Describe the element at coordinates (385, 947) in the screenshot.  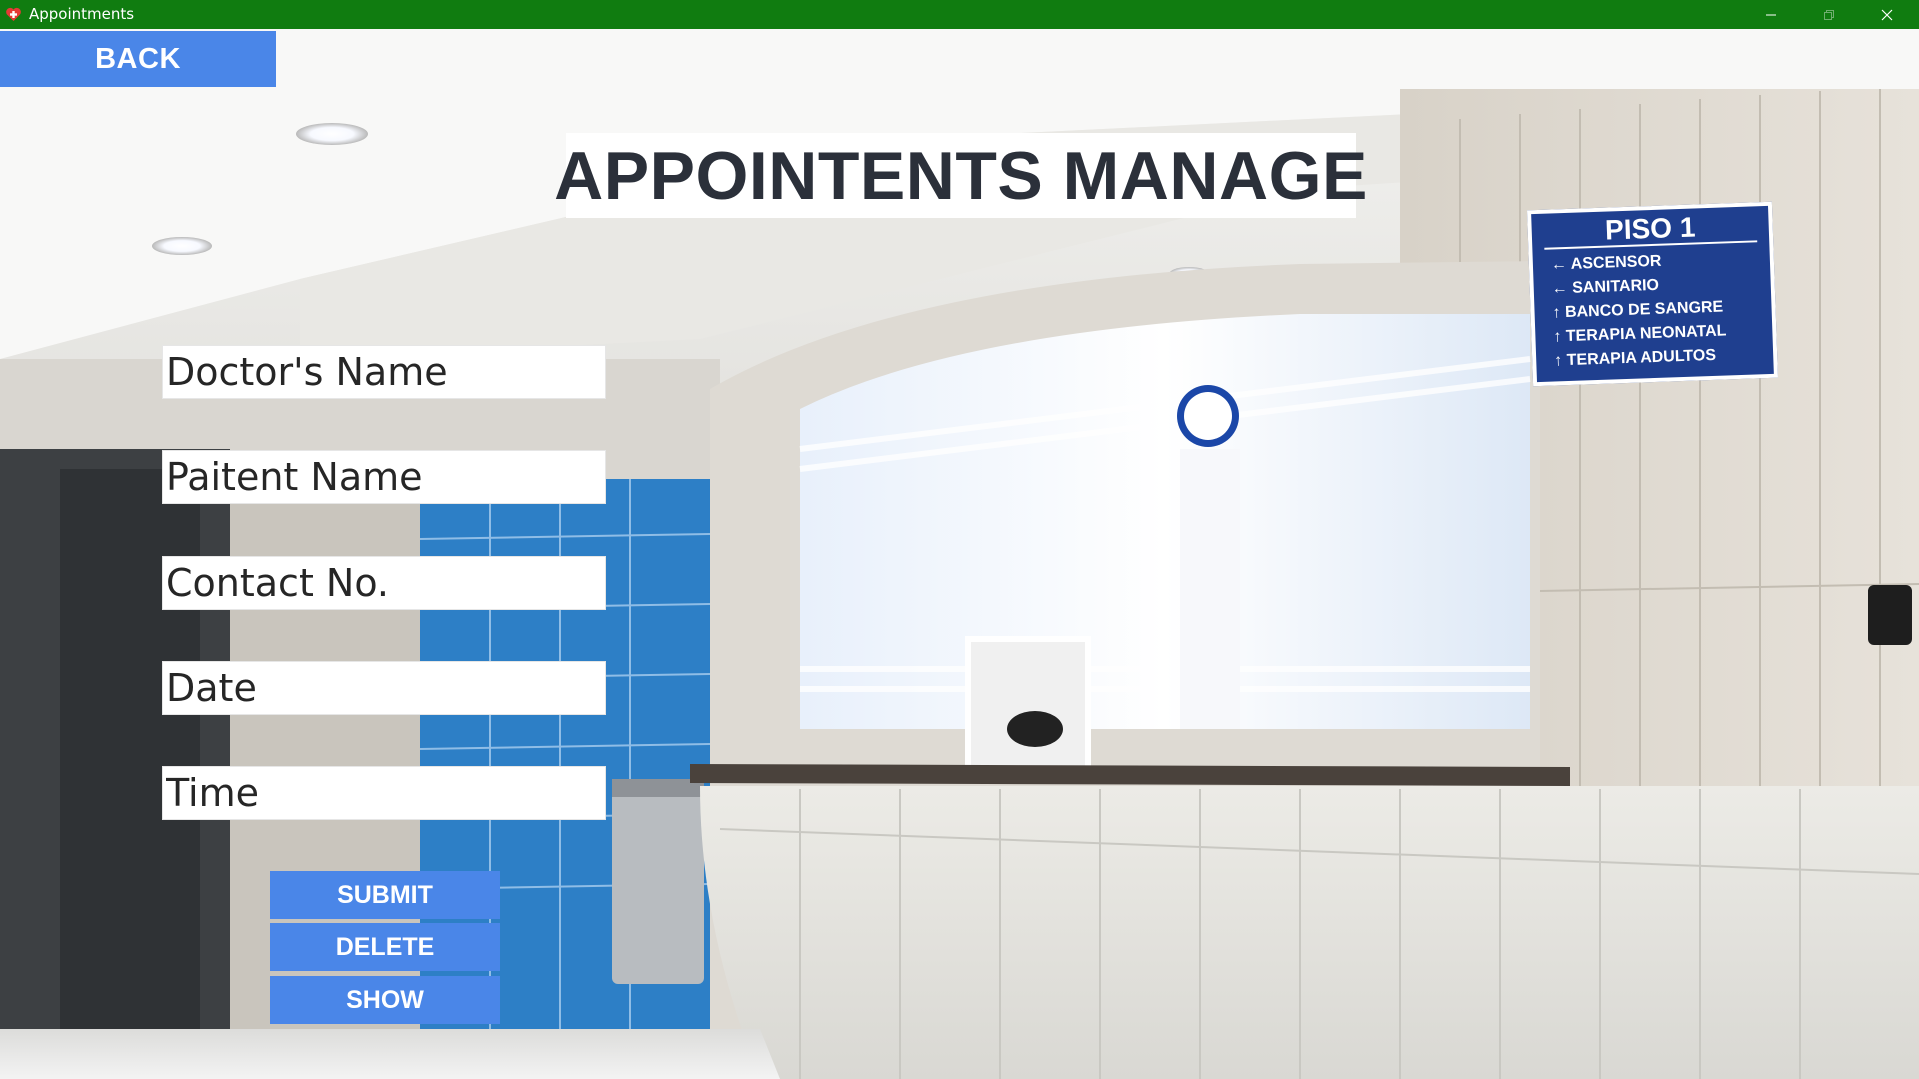
I see `delete-button: DELETE` at that location.